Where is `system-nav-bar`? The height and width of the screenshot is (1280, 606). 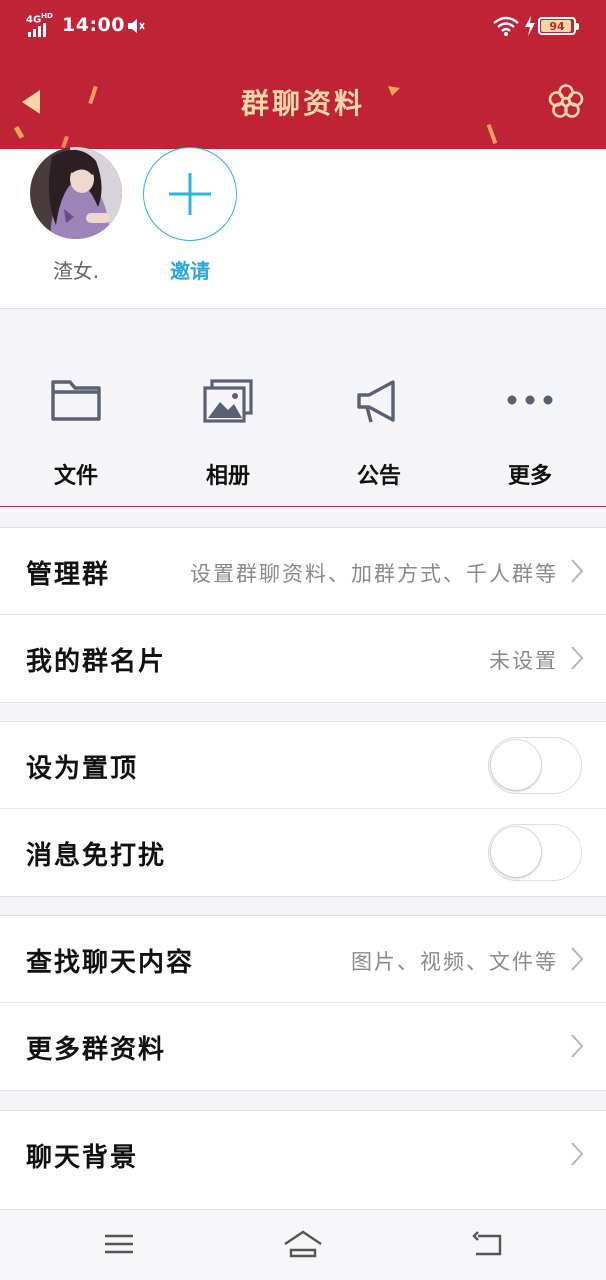
system-nav-bar is located at coordinates (303, 1245).